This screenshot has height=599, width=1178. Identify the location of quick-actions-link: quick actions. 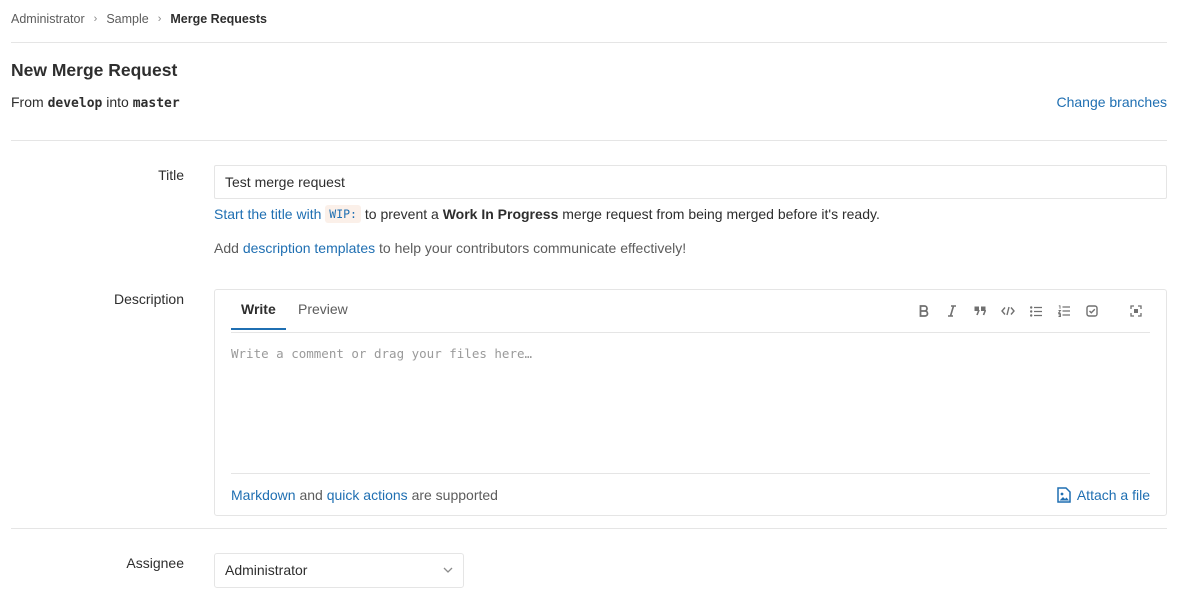
(367, 495).